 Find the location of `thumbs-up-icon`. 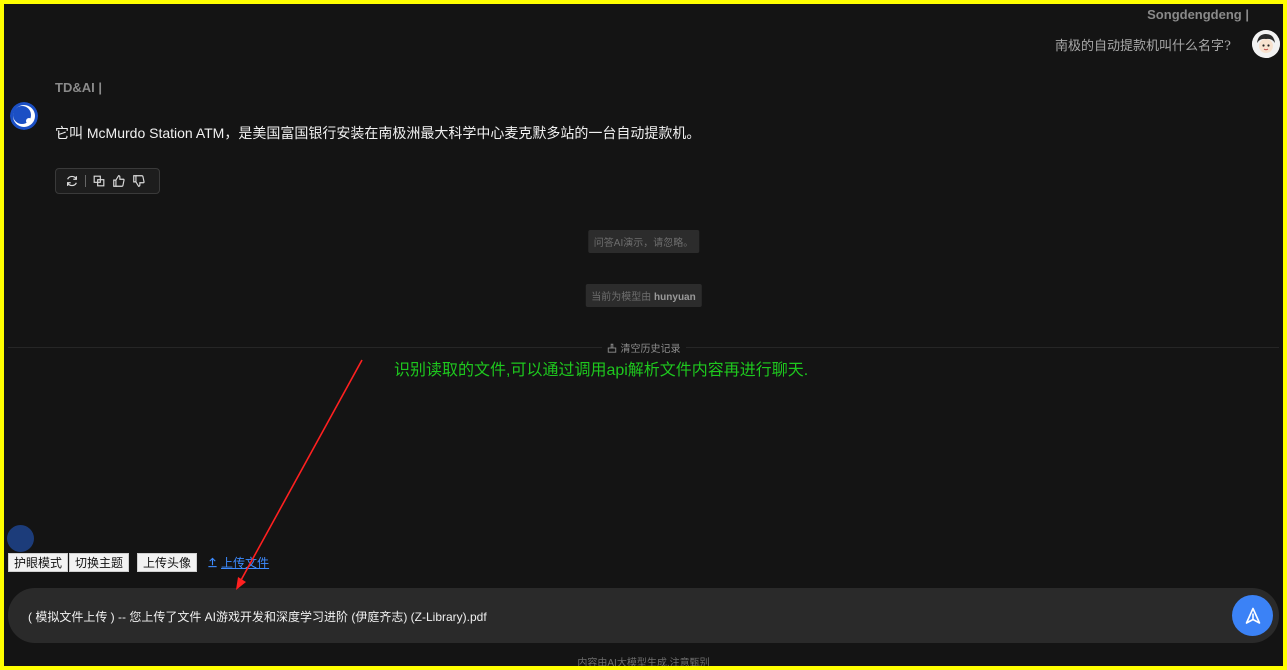

thumbs-up-icon is located at coordinates (119, 181).